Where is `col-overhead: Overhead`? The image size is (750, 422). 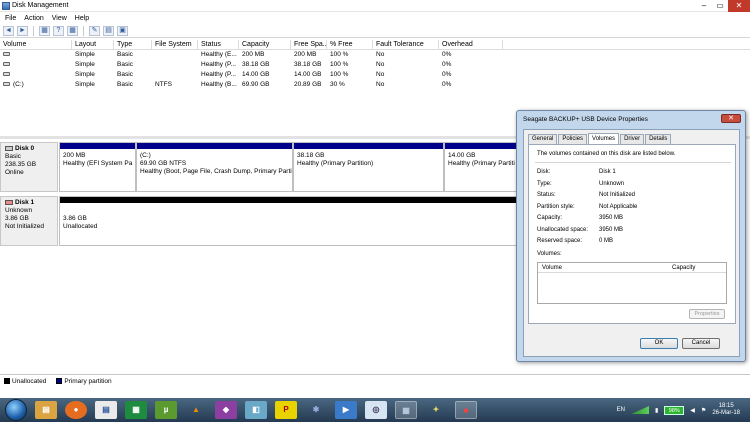 col-overhead: Overhead is located at coordinates (471, 44).